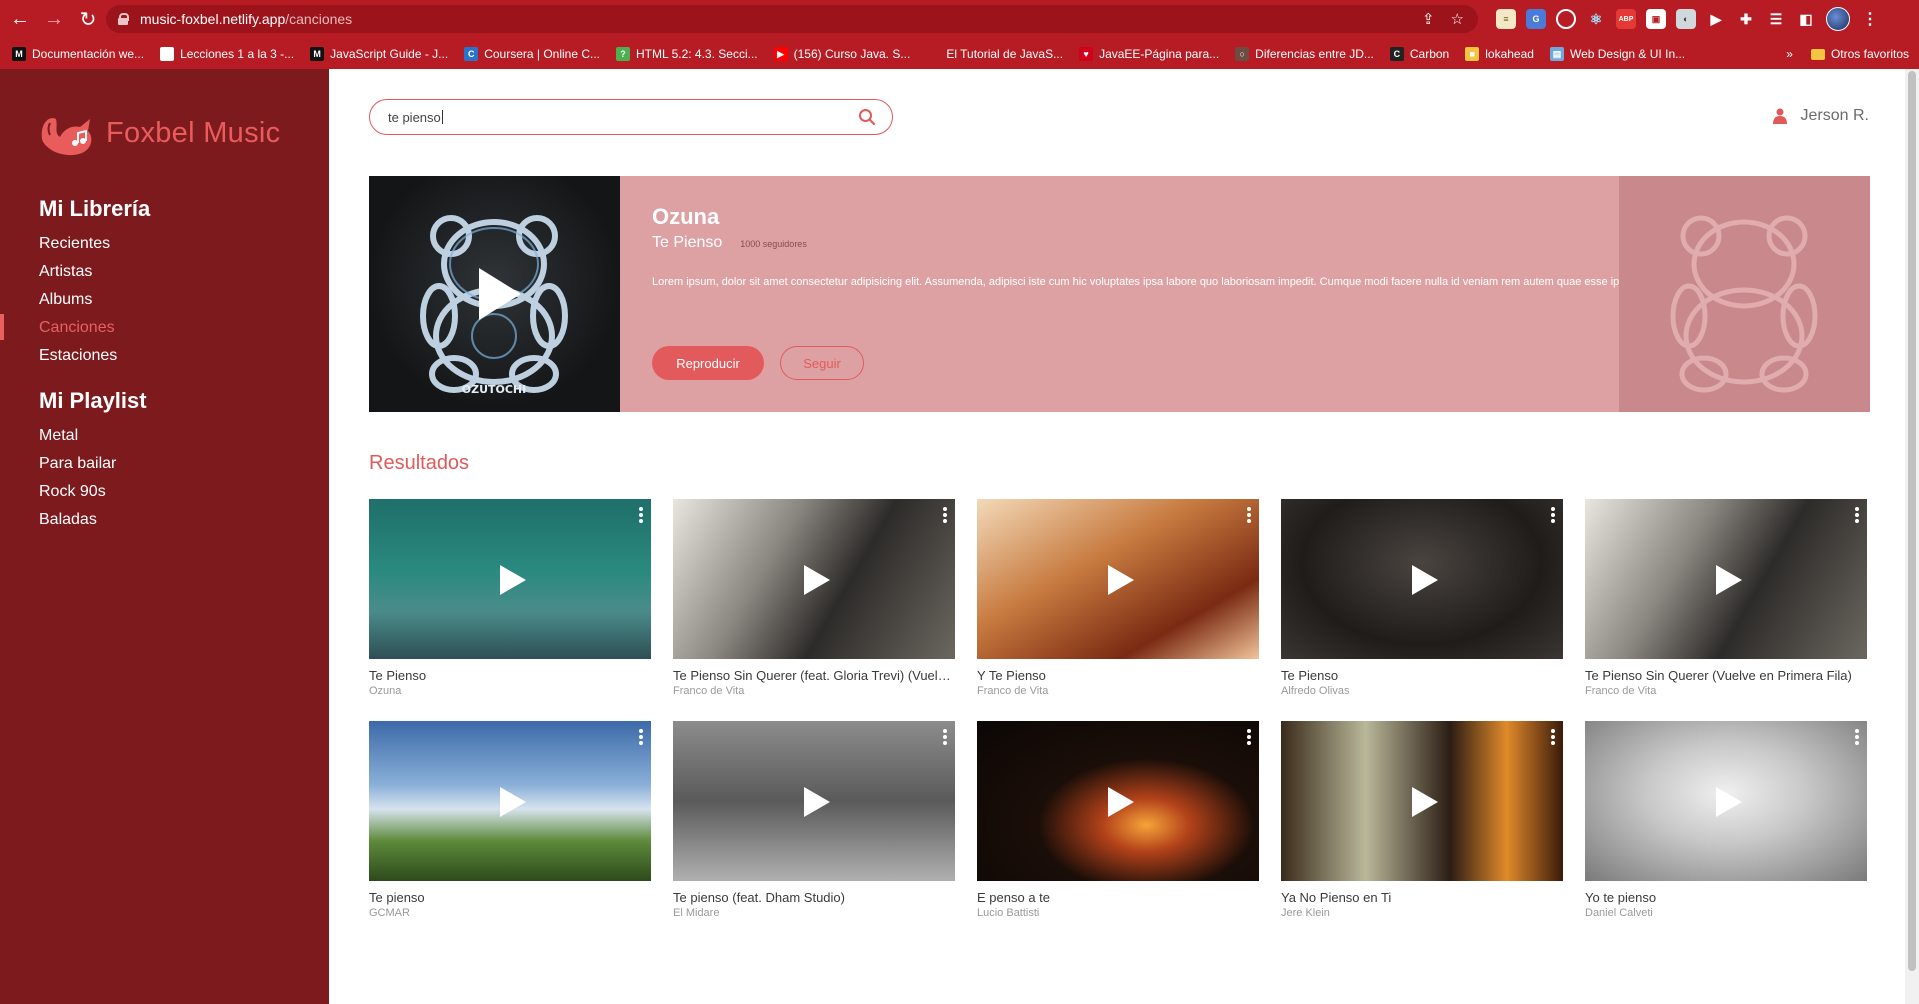 The width and height of the screenshot is (1919, 1004). I want to click on song-card: Yo te pienso Daniel Calveti, so click(1726, 832).